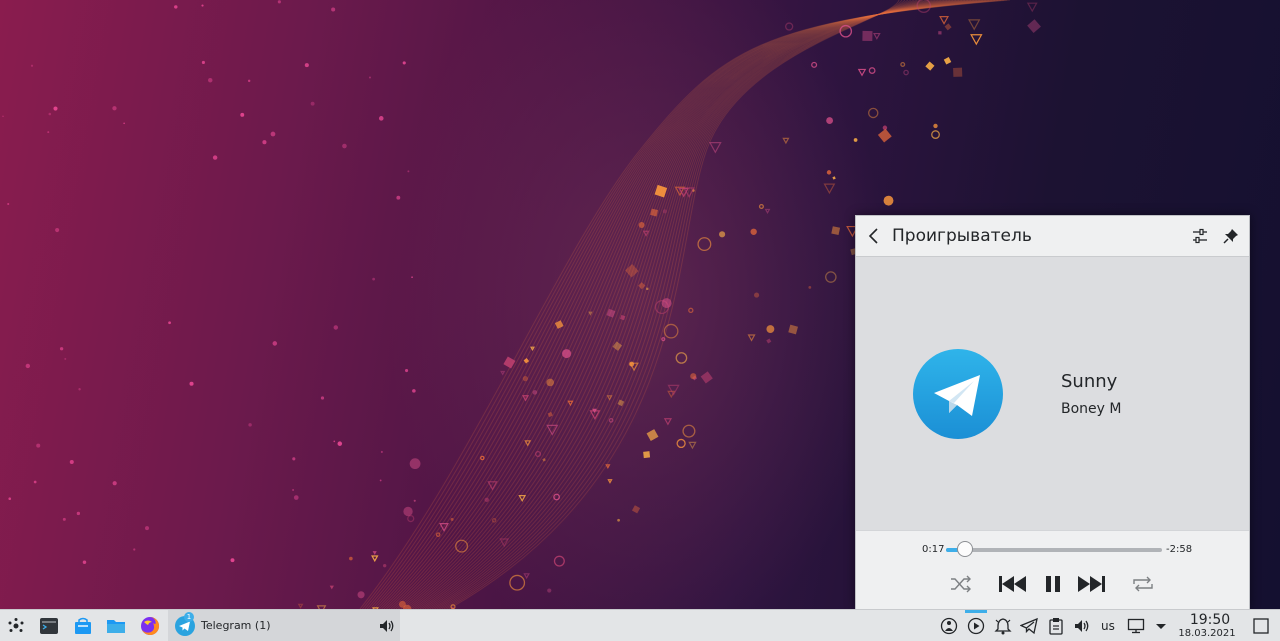 The image size is (1280, 641). I want to click on show-desktop-icon, so click(1261, 626).